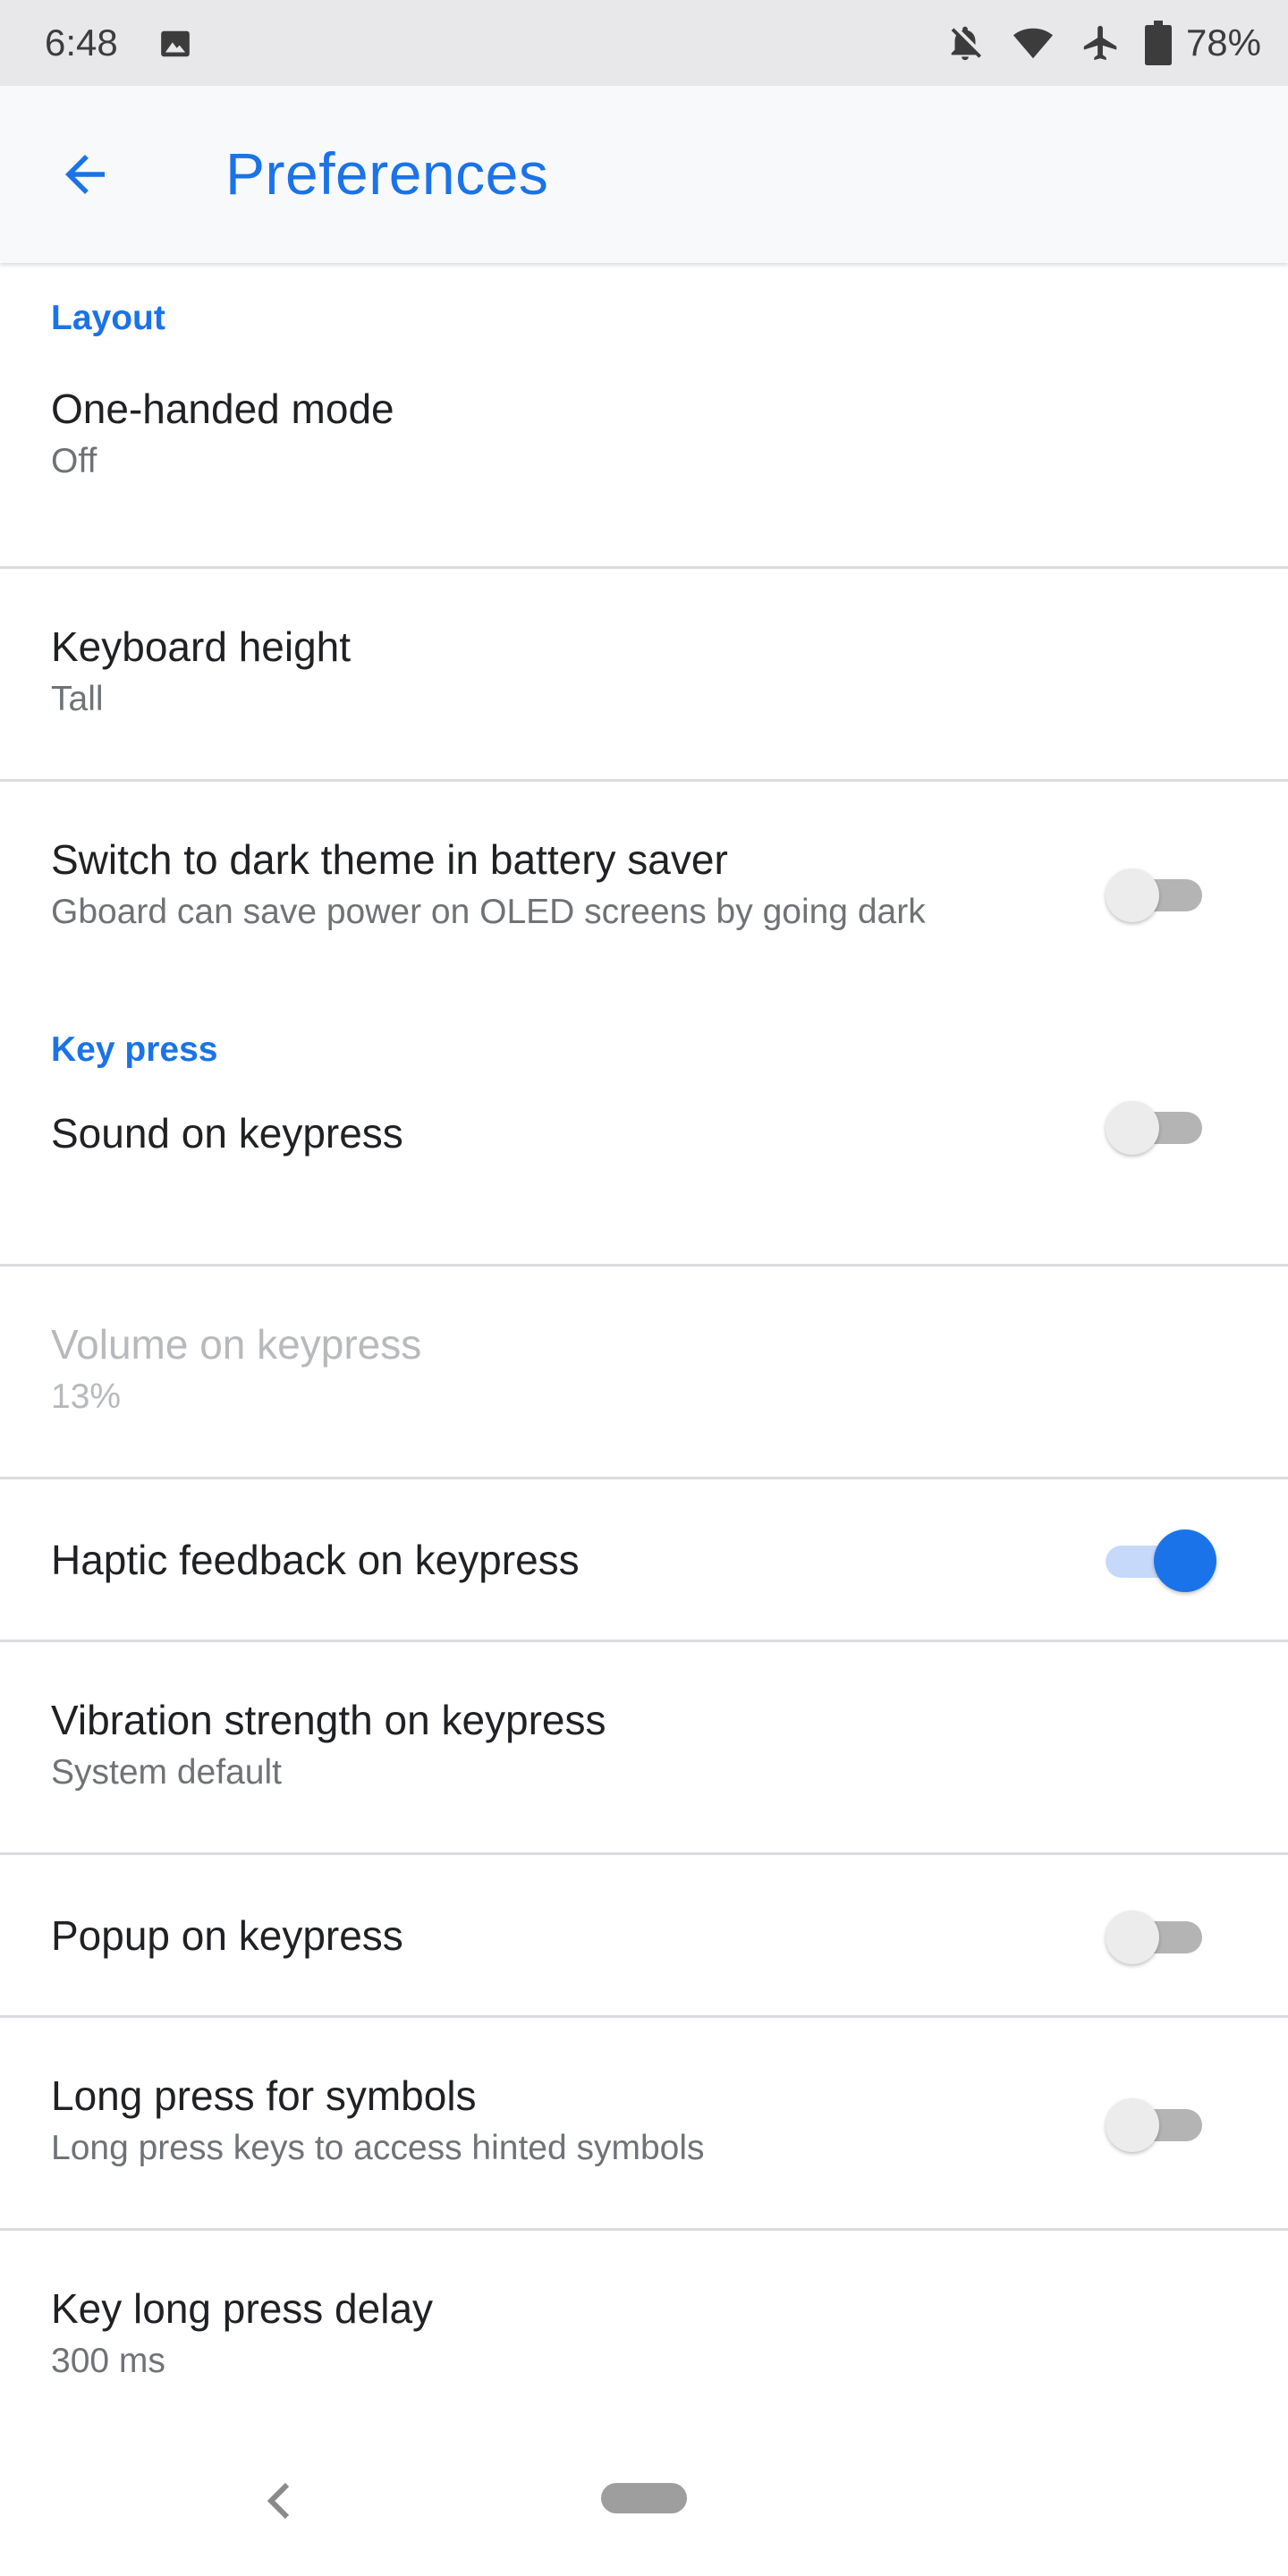 This screenshot has height=2576, width=1288. I want to click on section-header-layout: Layout, so click(108, 318).